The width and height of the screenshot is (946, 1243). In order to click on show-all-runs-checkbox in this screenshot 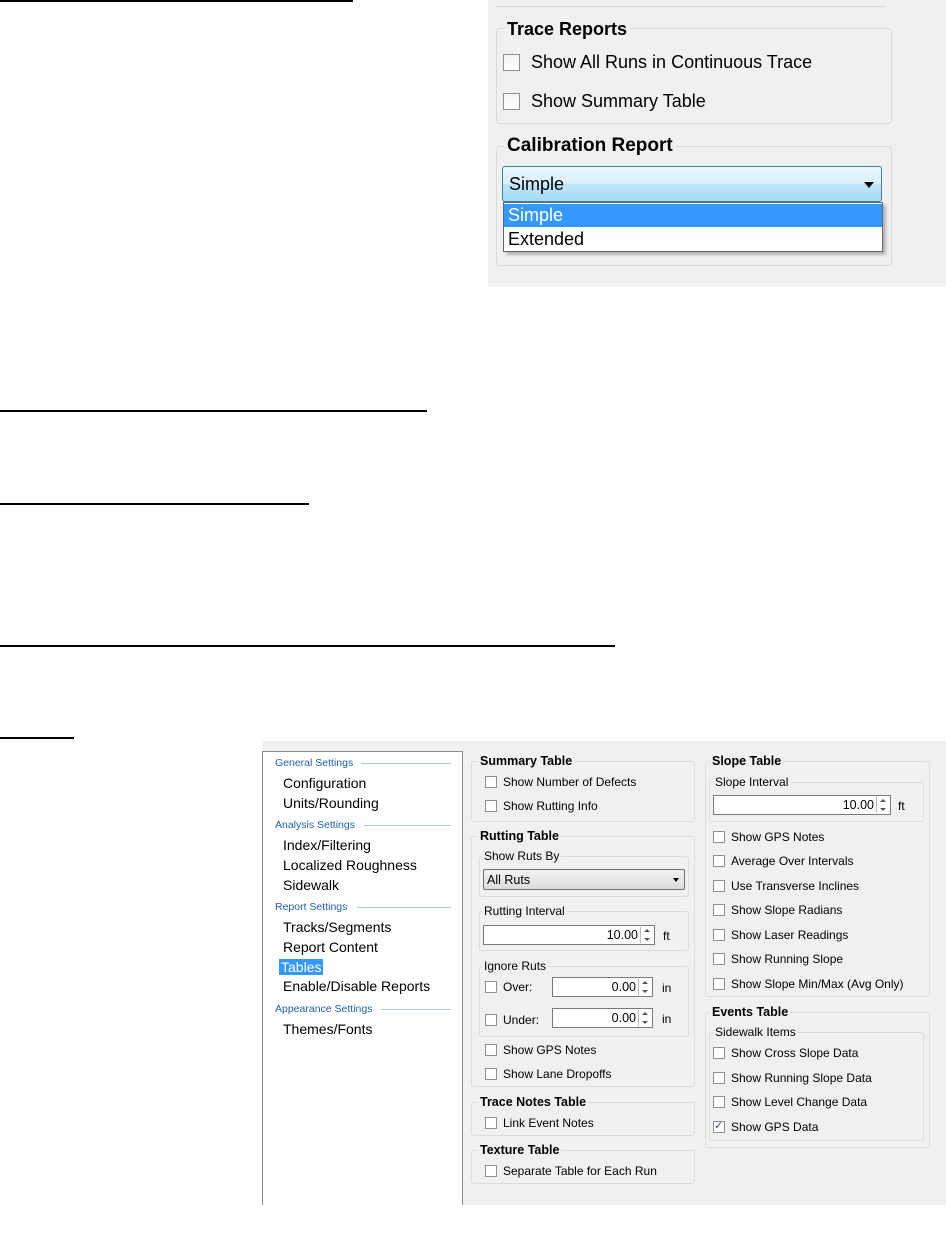, I will do `click(511, 62)`.